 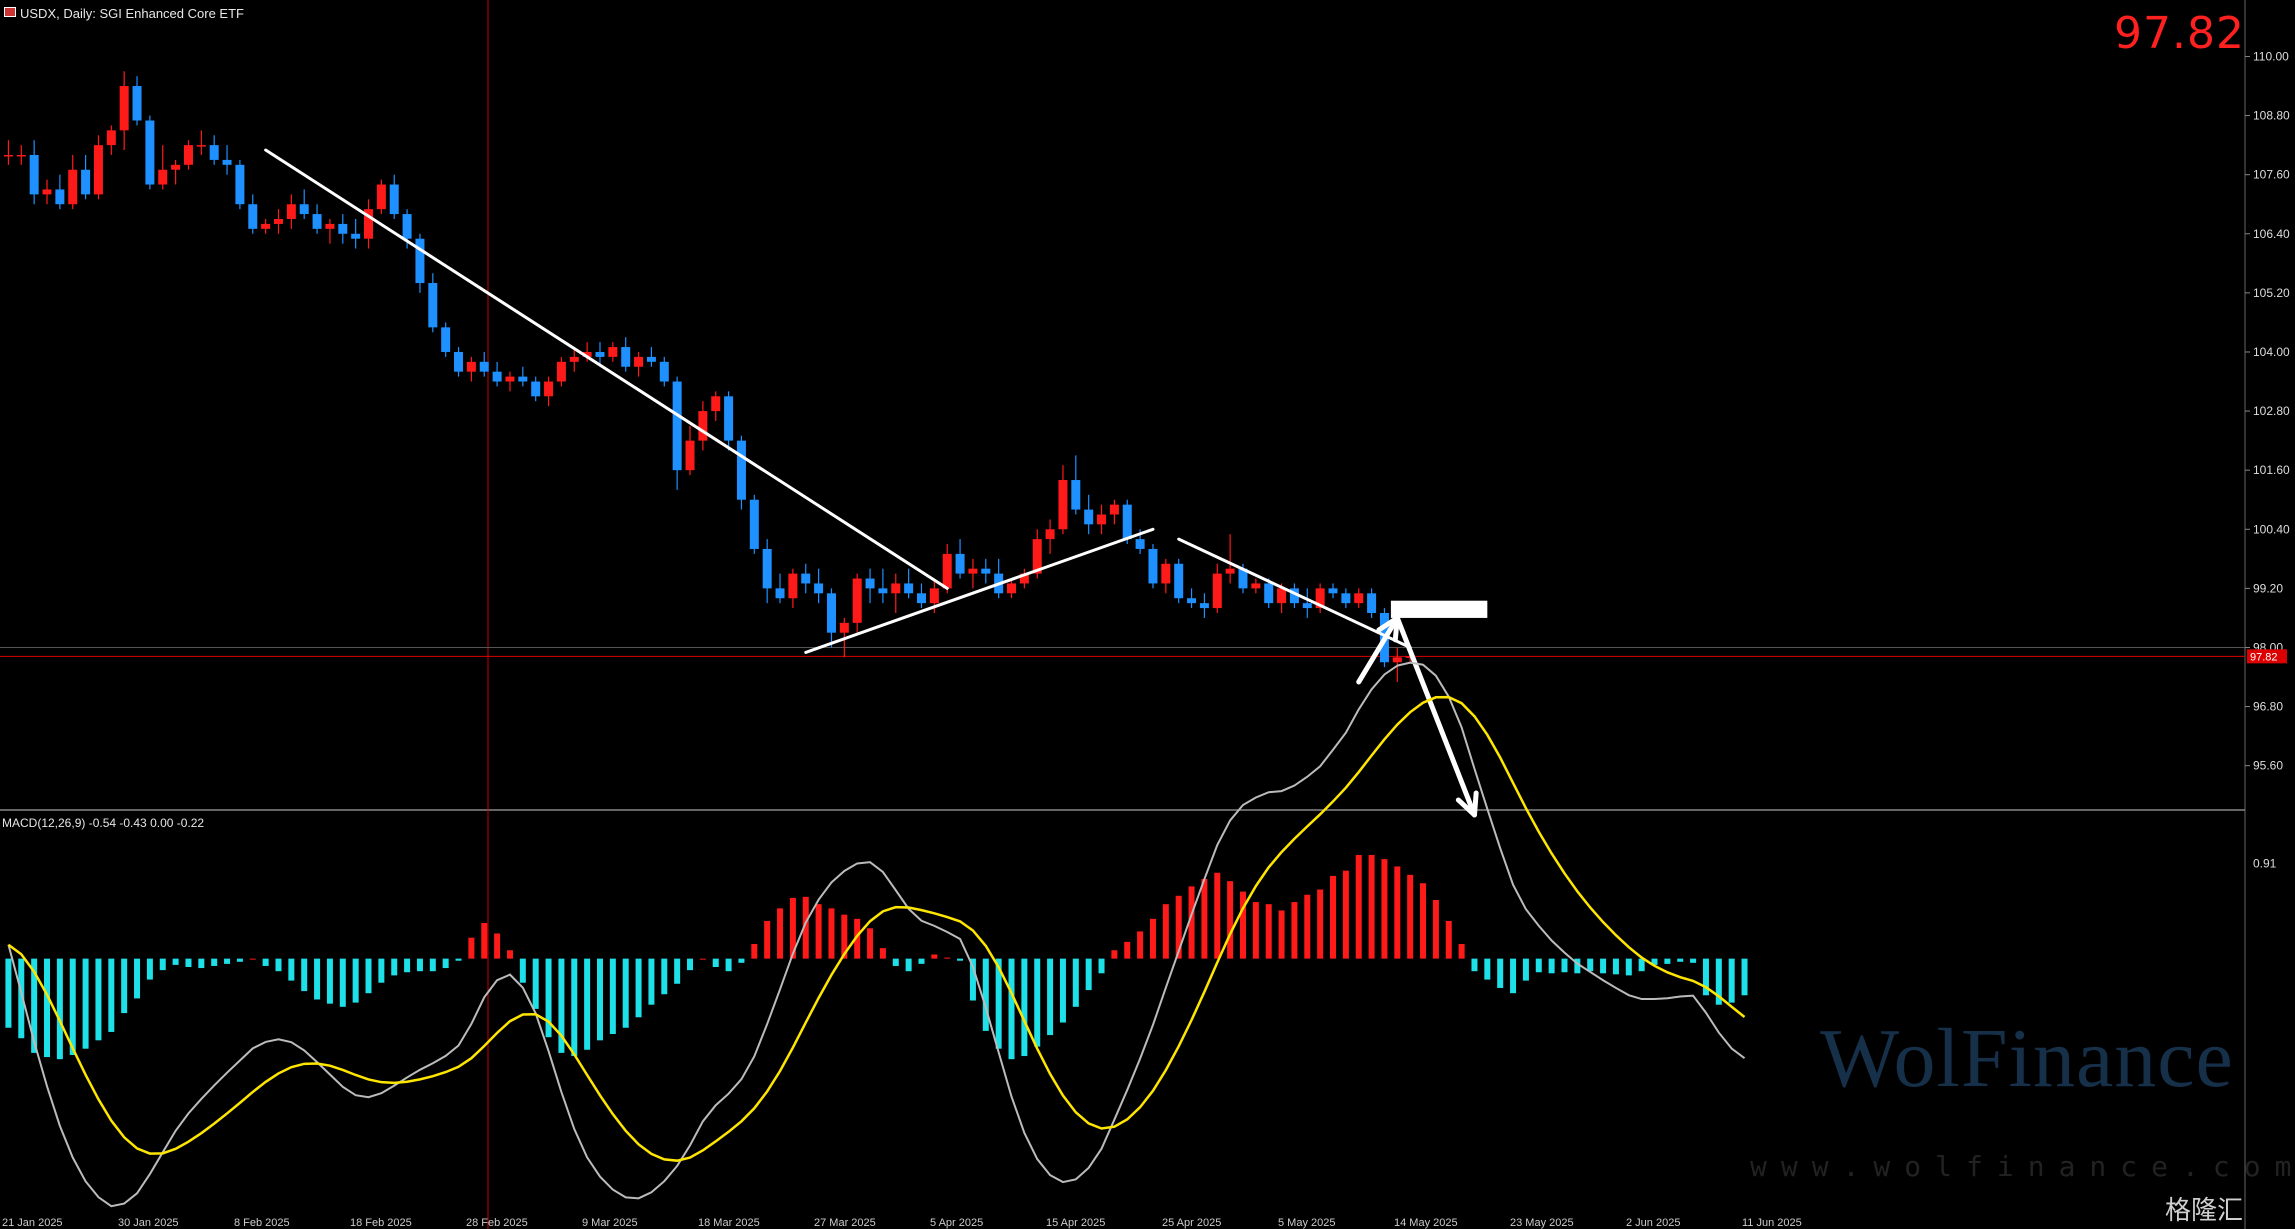 I want to click on y-tick-label: 105.20, so click(x=2271, y=293).